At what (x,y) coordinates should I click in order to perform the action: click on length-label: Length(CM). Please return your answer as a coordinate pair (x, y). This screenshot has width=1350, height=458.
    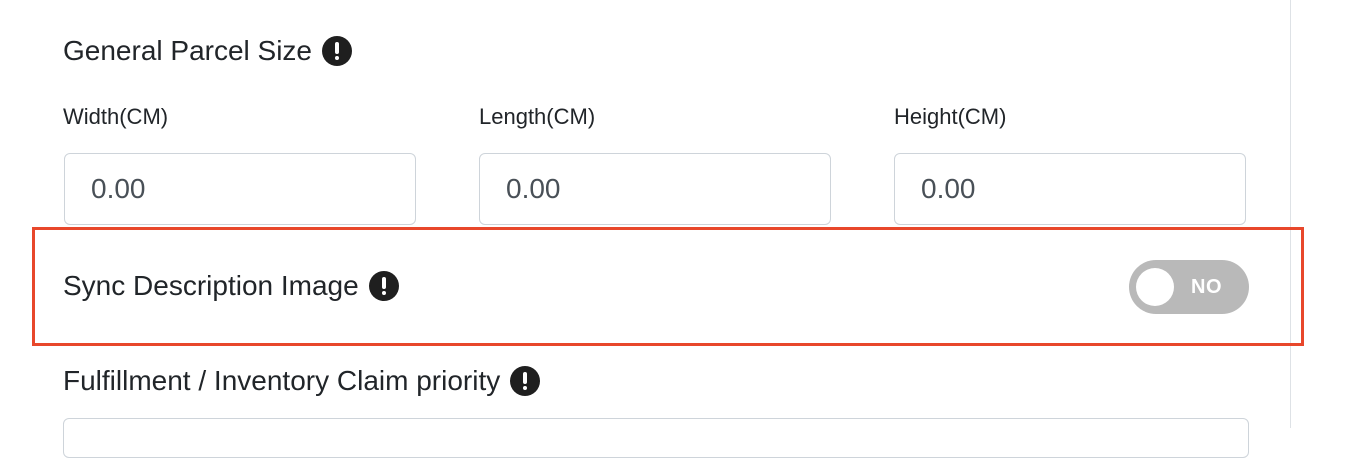
    Looking at the image, I should click on (537, 116).